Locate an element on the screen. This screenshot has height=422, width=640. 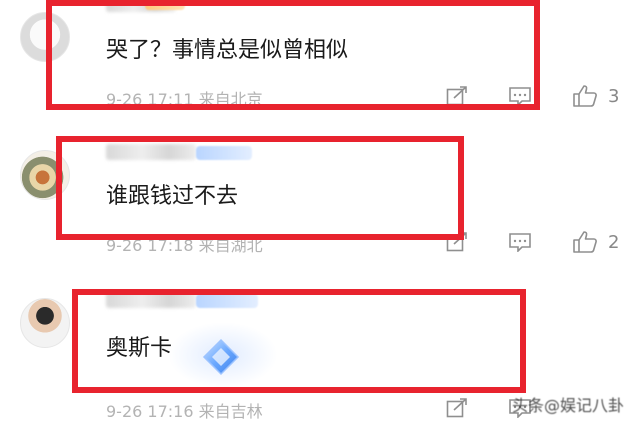
like-count: 3 is located at coordinates (614, 96).